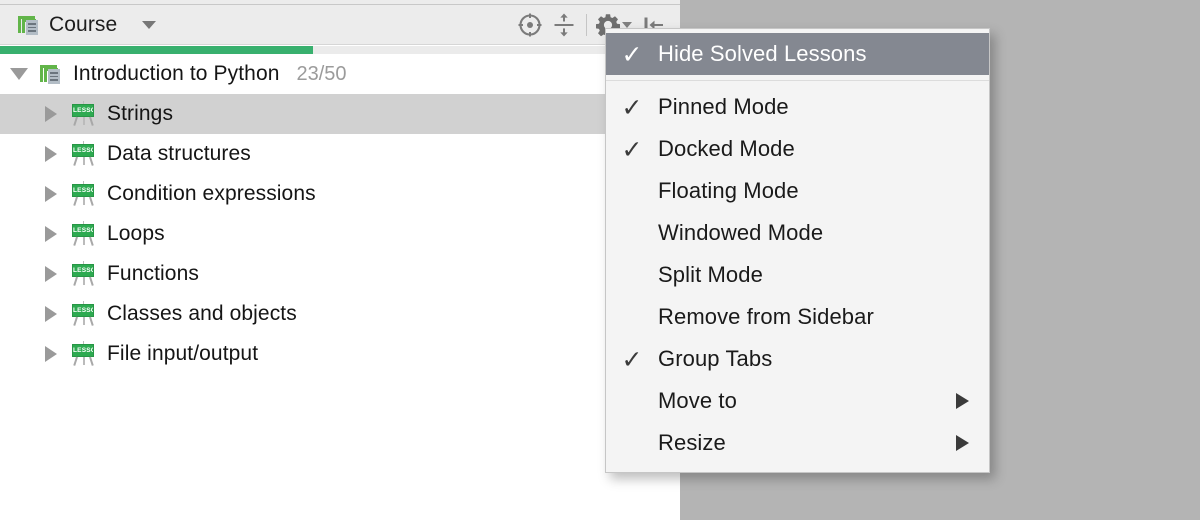 Image resolution: width=1200 pixels, height=520 pixels. I want to click on tree-row-lesson: LESSON Condition expressions, so click(340, 194).